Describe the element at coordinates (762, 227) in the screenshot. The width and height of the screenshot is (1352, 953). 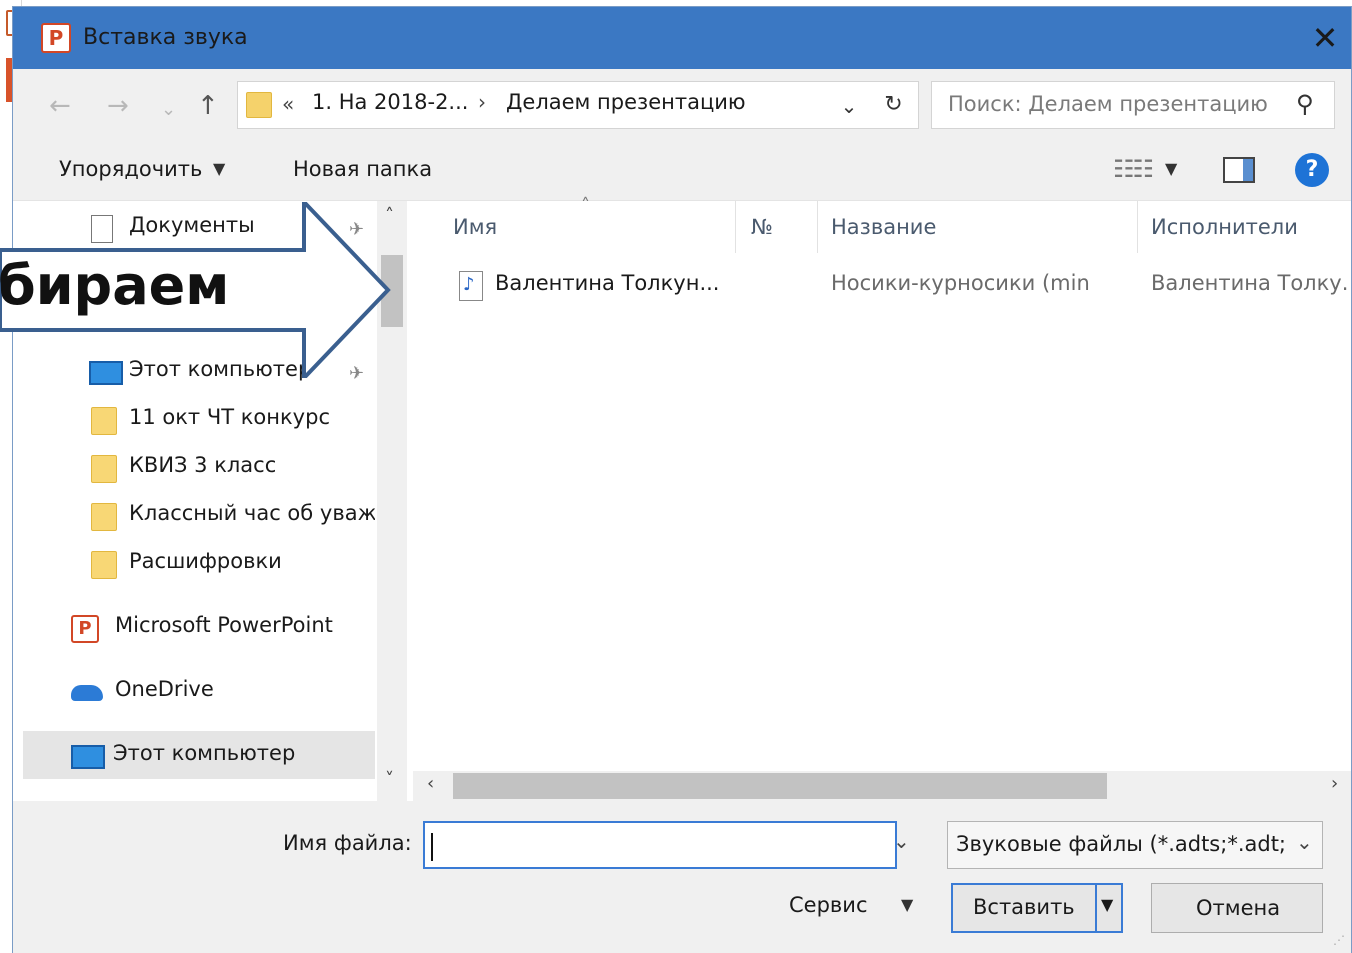
I see `column-header-number: №` at that location.